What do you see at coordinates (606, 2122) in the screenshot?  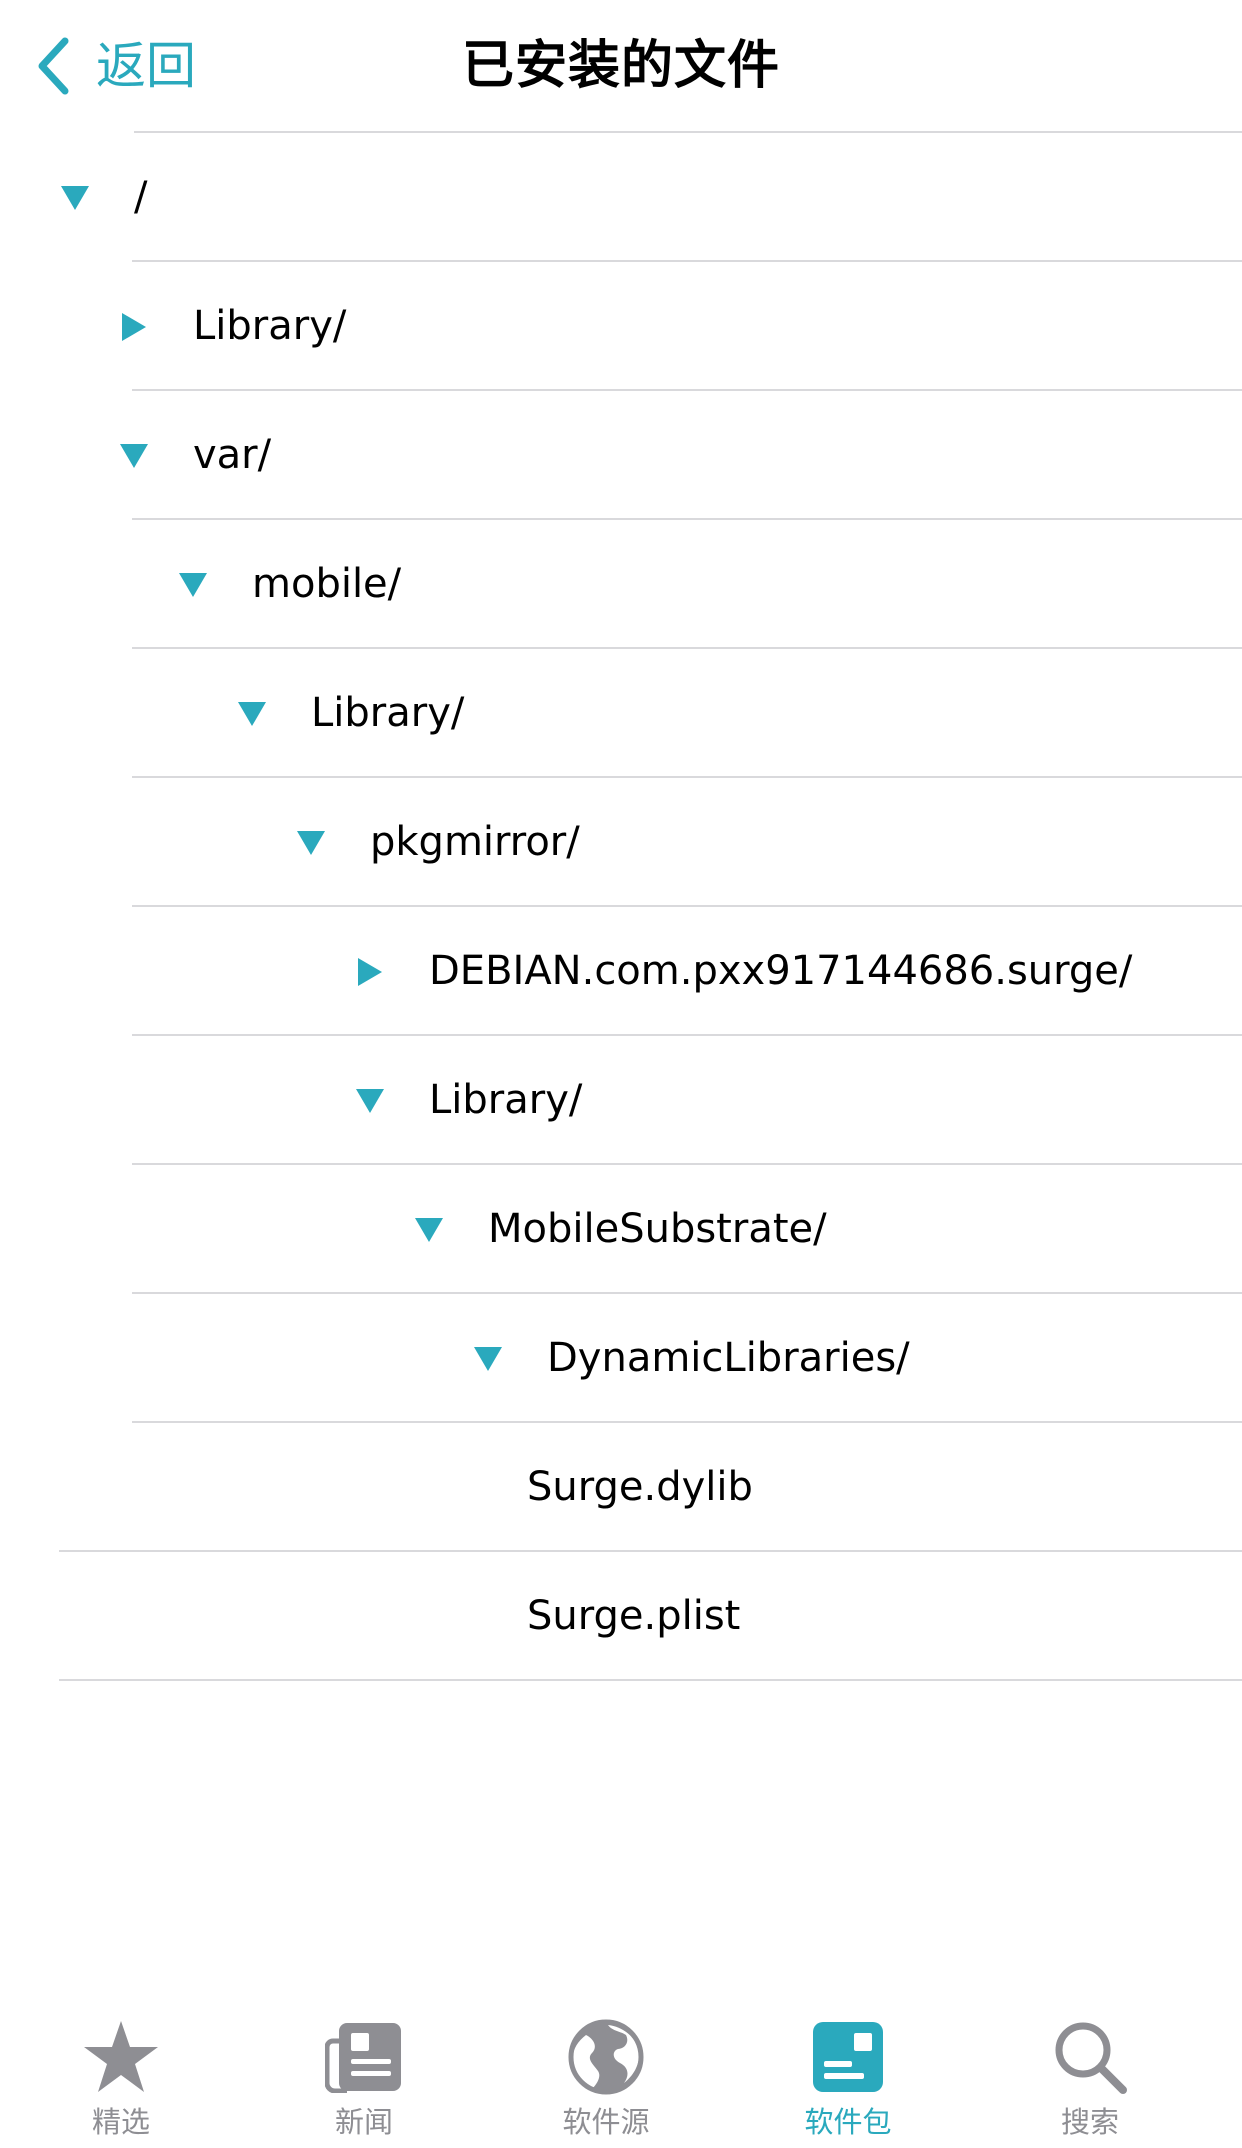 I see `tab-label: 软件源` at bounding box center [606, 2122].